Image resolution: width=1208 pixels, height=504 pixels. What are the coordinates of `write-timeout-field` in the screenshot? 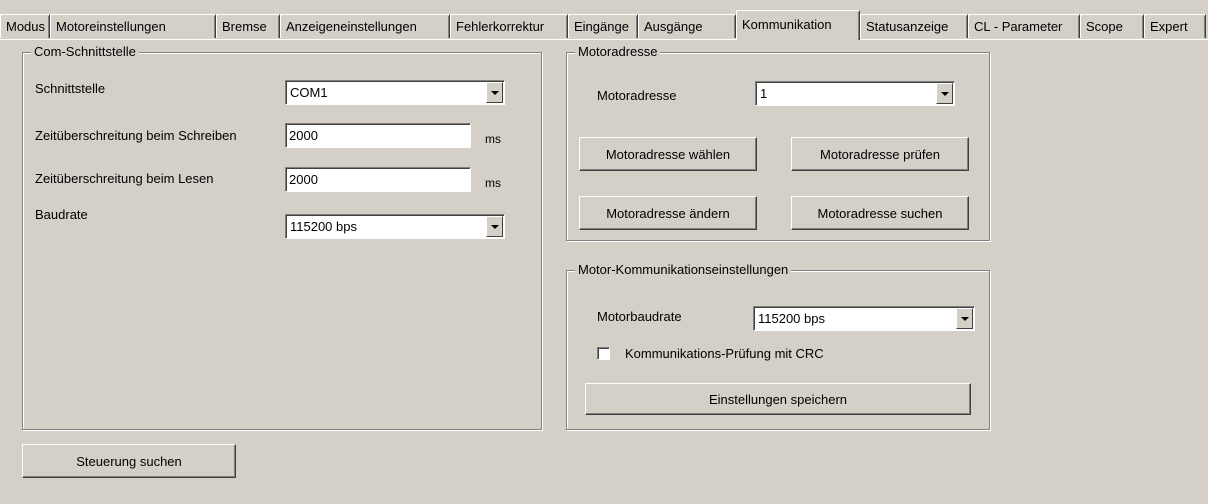 It's located at (378, 135).